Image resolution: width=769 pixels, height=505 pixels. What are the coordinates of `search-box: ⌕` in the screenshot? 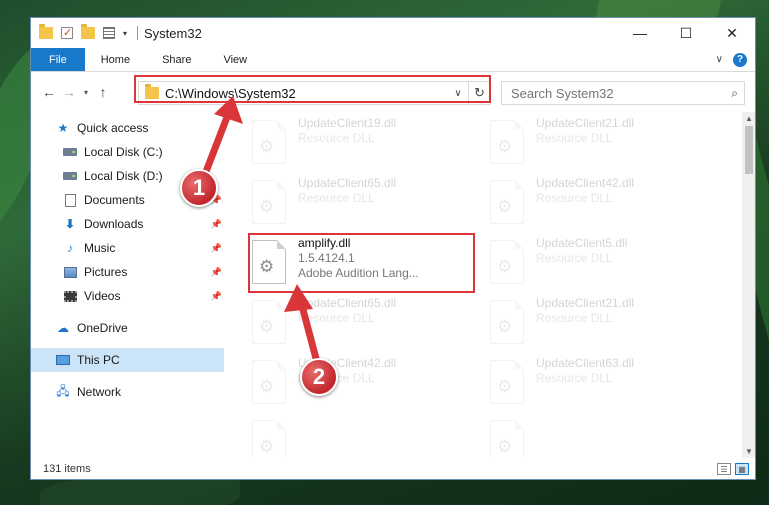 It's located at (623, 93).